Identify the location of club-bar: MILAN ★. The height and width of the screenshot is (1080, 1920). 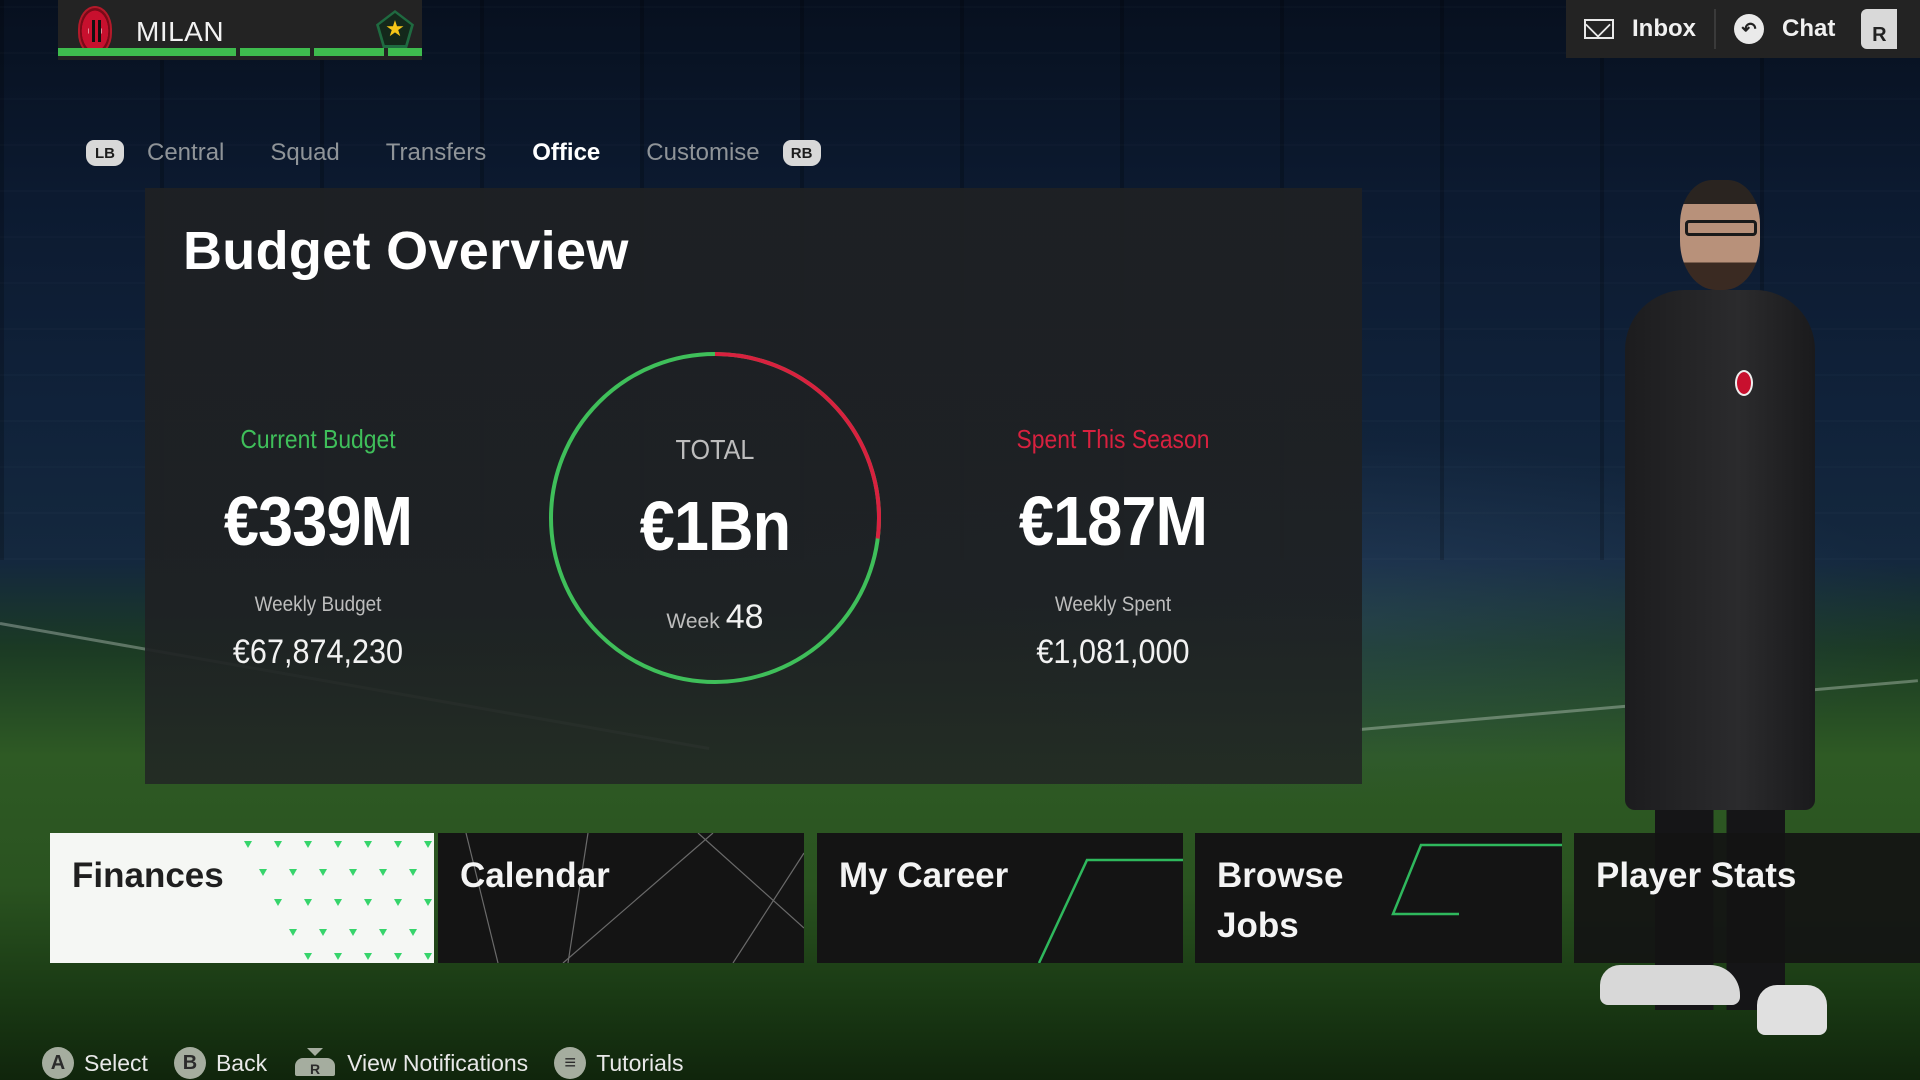
(240, 30).